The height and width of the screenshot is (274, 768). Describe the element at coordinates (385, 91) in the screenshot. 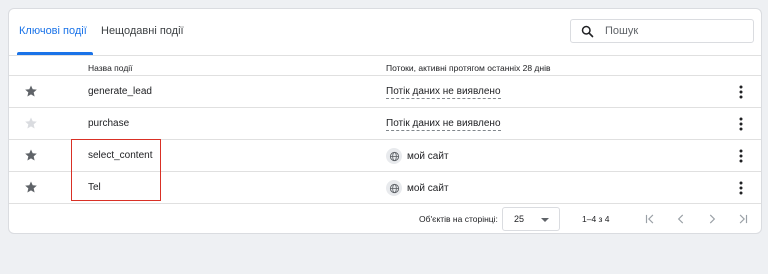

I see `table-row: generate_lead Потік даних не виявлено` at that location.